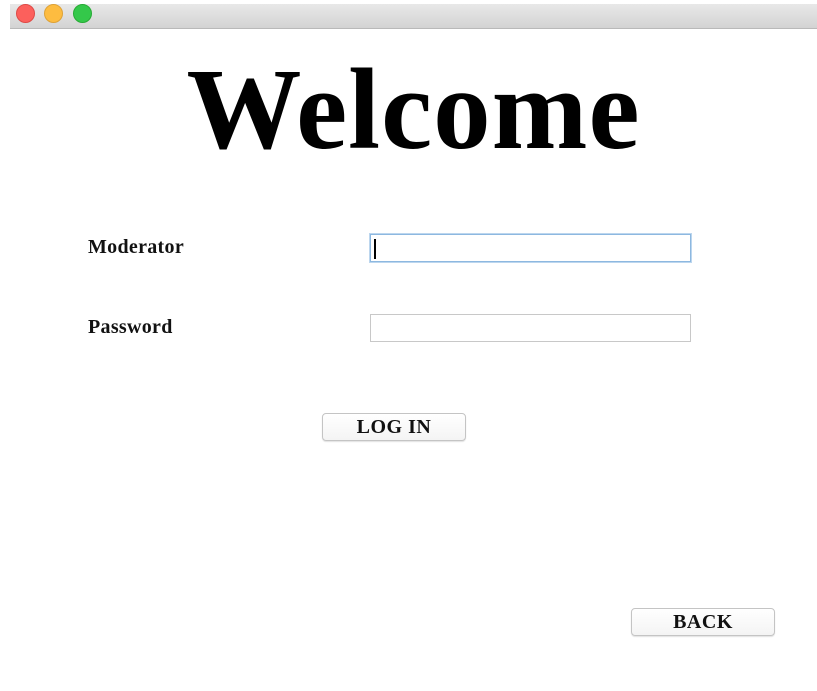 The width and height of the screenshot is (817, 691). What do you see at coordinates (413, 109) in the screenshot?
I see `page-title: Welcome` at bounding box center [413, 109].